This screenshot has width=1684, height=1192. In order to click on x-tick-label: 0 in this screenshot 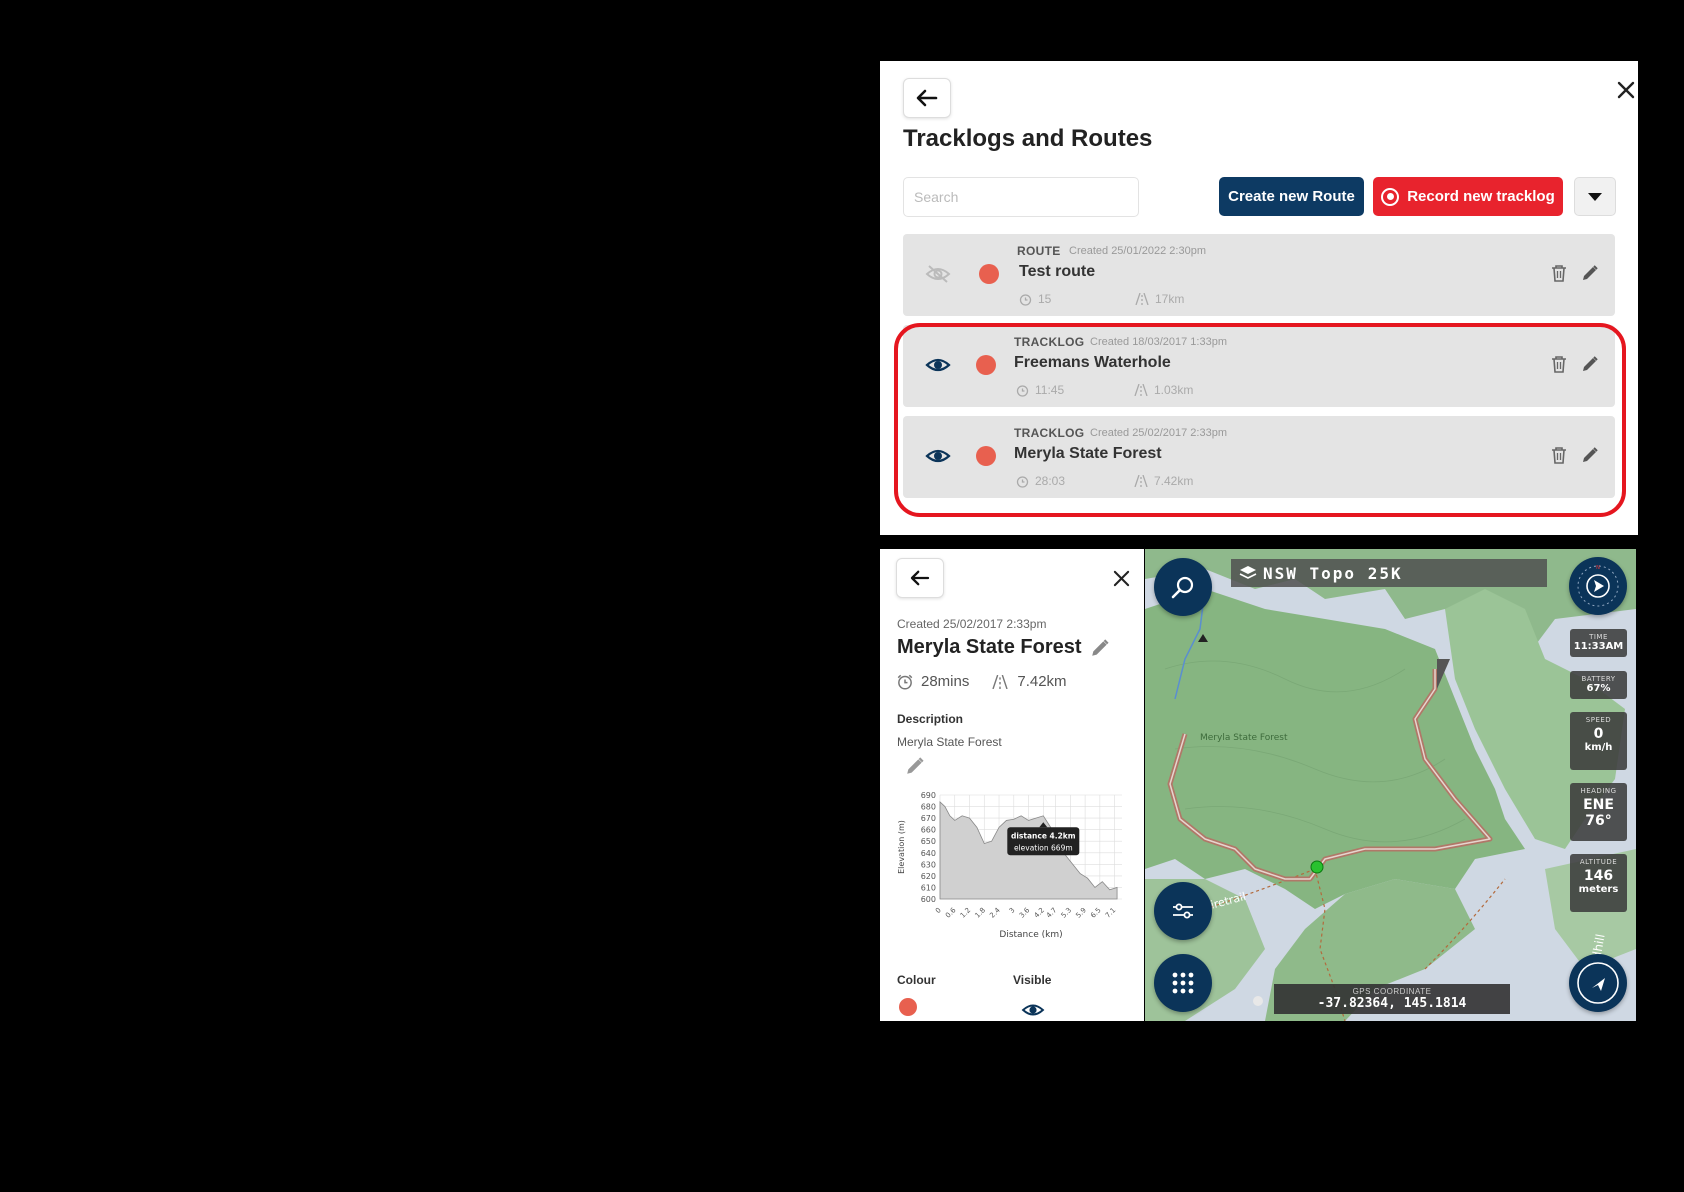, I will do `click(938, 910)`.